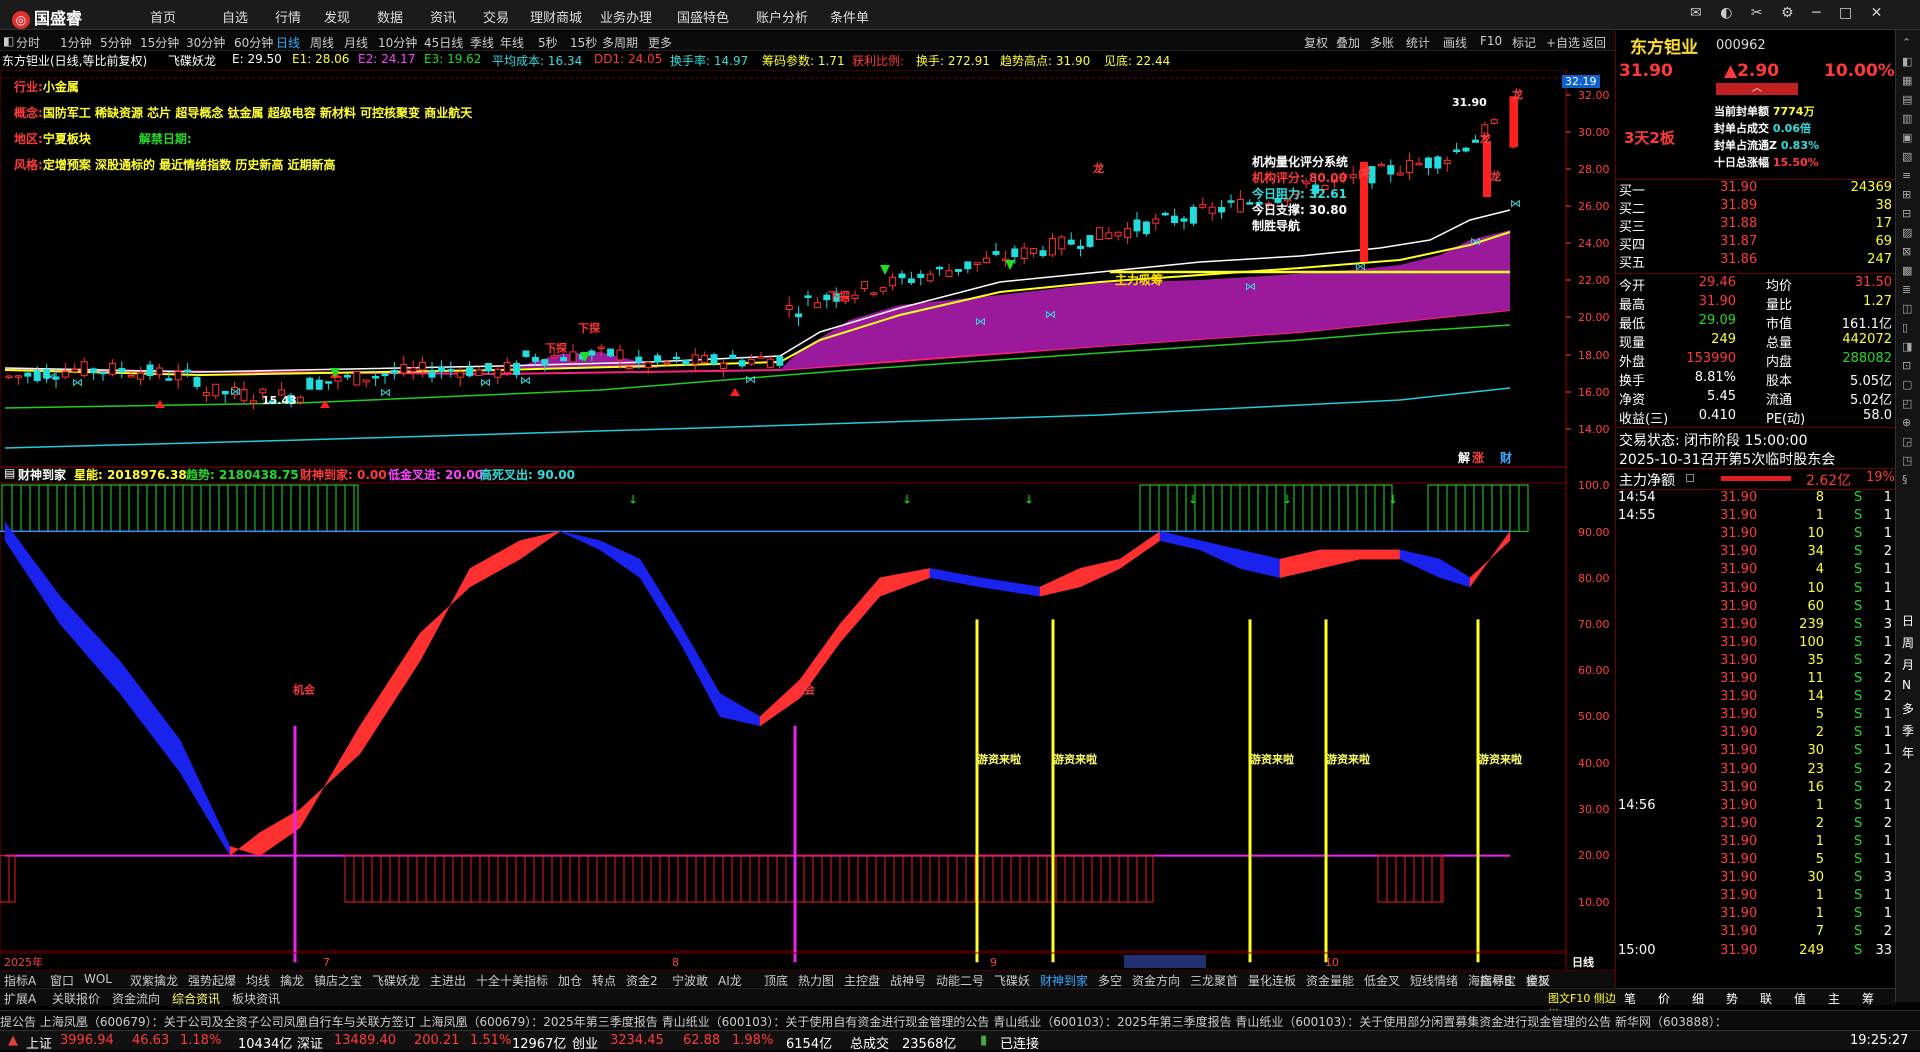  Describe the element at coordinates (292, 980) in the screenshot. I see `indicator-tab: 擒龙` at that location.